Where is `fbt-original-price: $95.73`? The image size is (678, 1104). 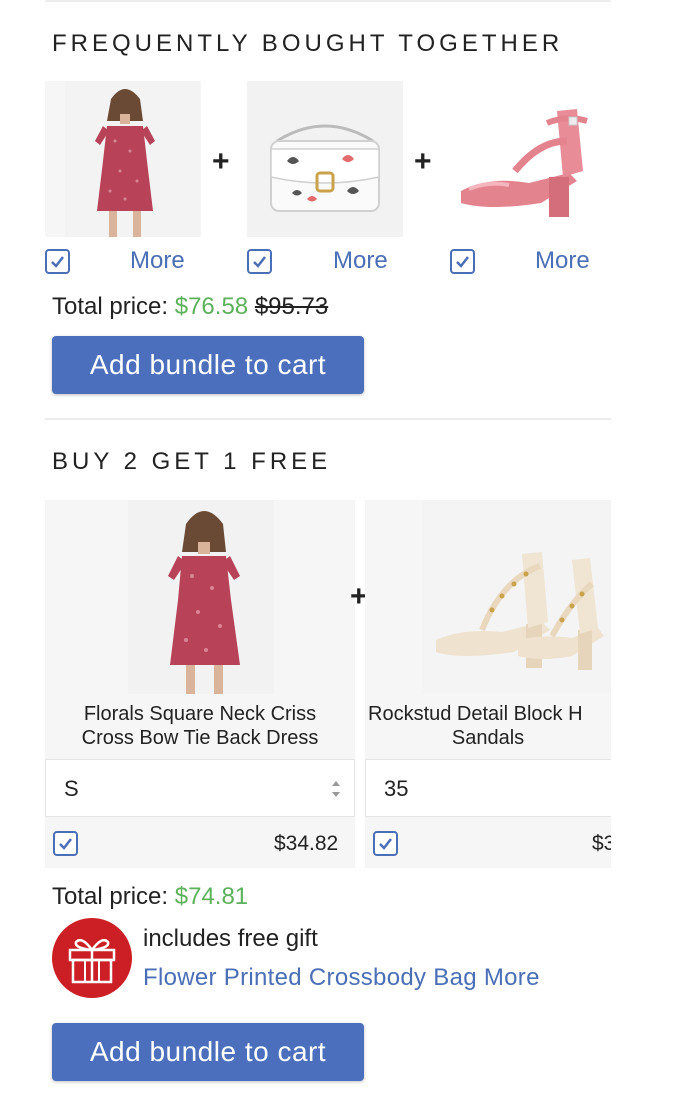 fbt-original-price: $95.73 is located at coordinates (291, 306).